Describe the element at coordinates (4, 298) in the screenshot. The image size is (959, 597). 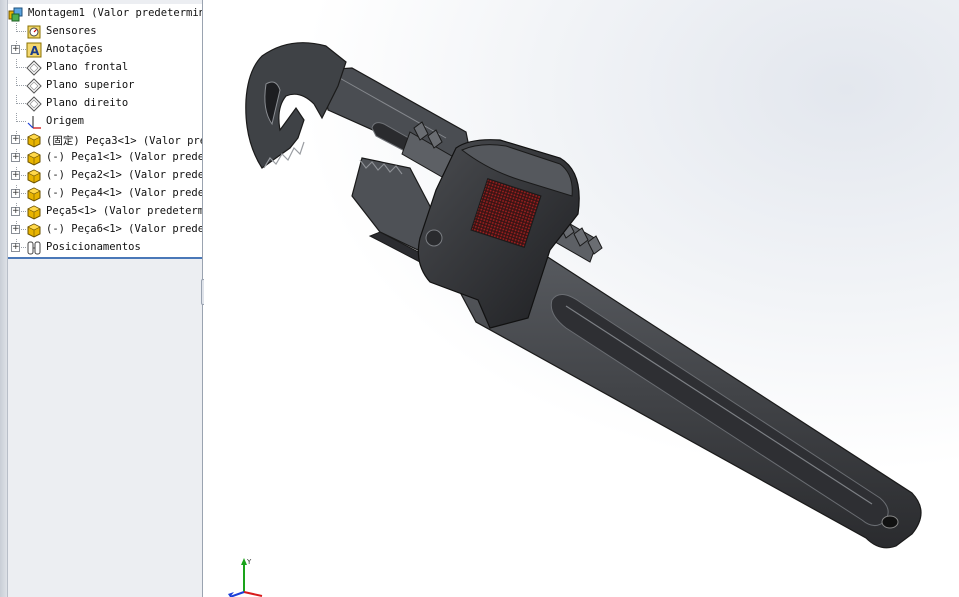
I see `panel-edge-strip` at that location.